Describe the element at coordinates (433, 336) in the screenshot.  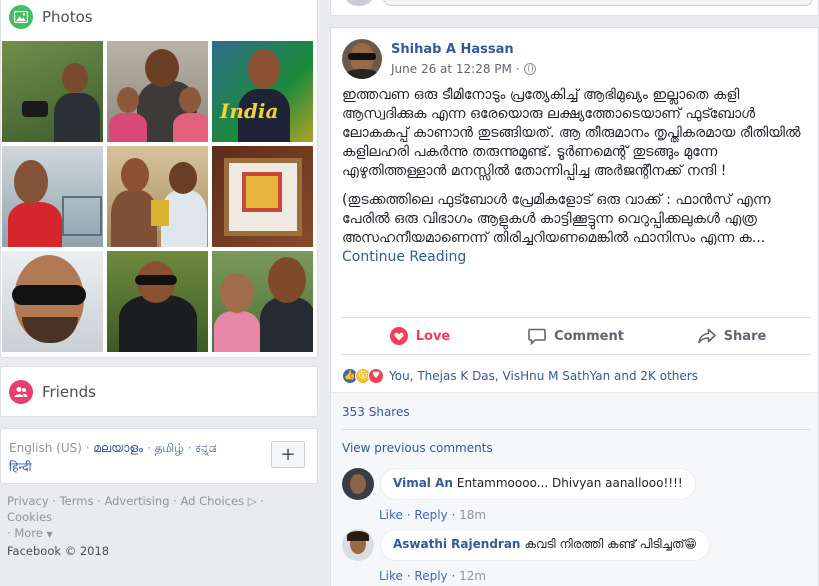
I see `love-label: Love` at that location.